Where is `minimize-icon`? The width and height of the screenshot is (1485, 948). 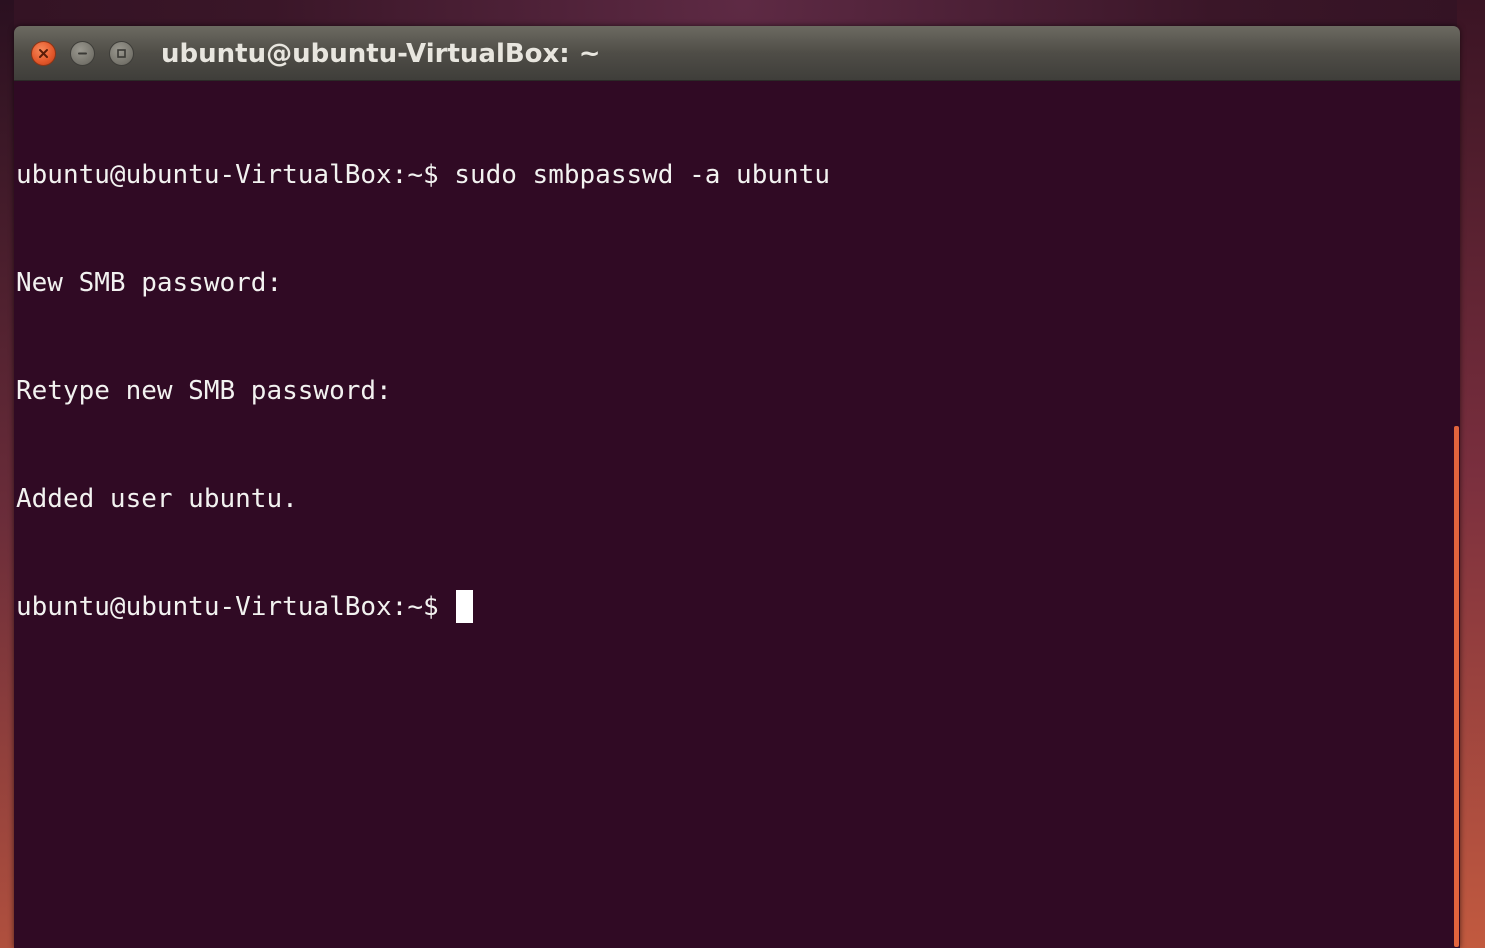
minimize-icon is located at coordinates (82, 53).